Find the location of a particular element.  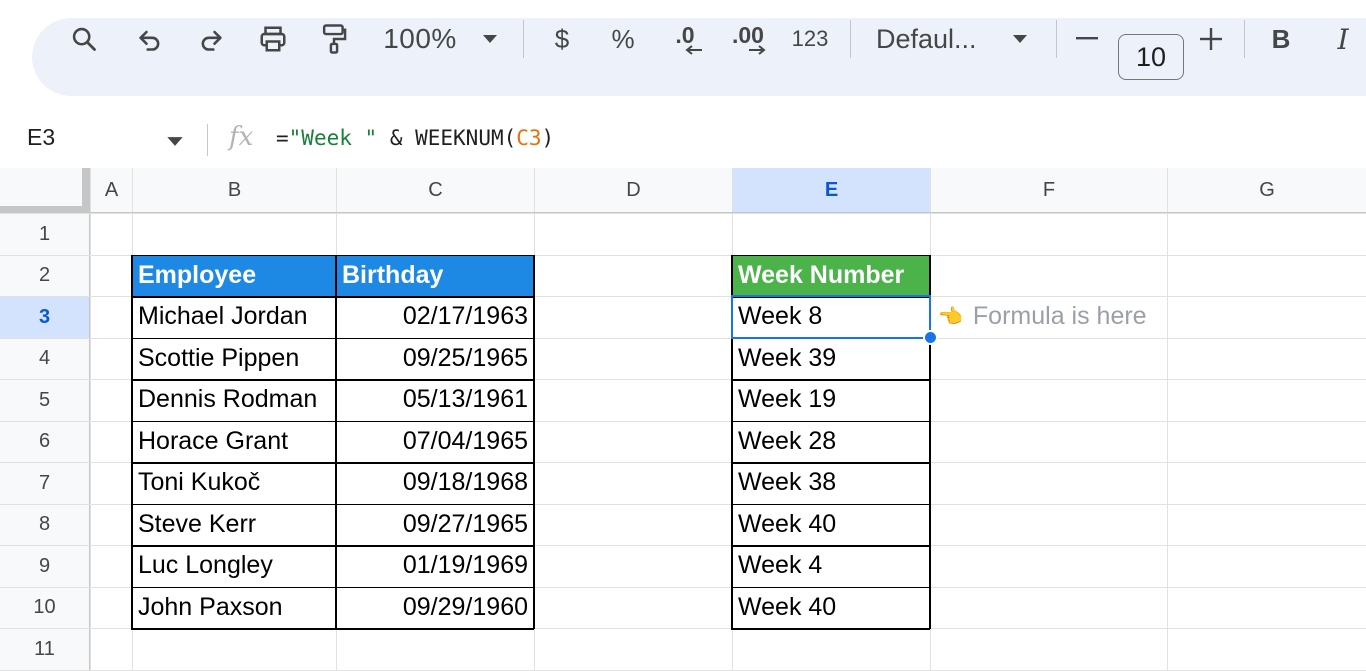

format-currency-button: $ is located at coordinates (562, 39).